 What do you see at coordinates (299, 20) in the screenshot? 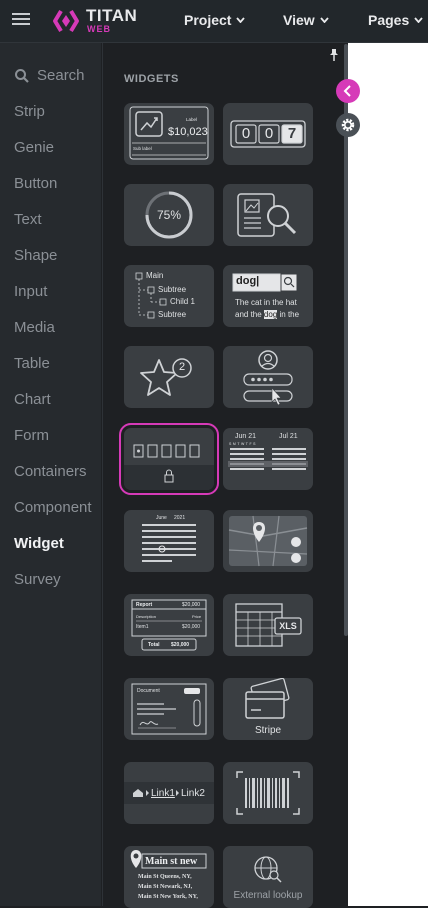
I see `menu-view-label: View` at bounding box center [299, 20].